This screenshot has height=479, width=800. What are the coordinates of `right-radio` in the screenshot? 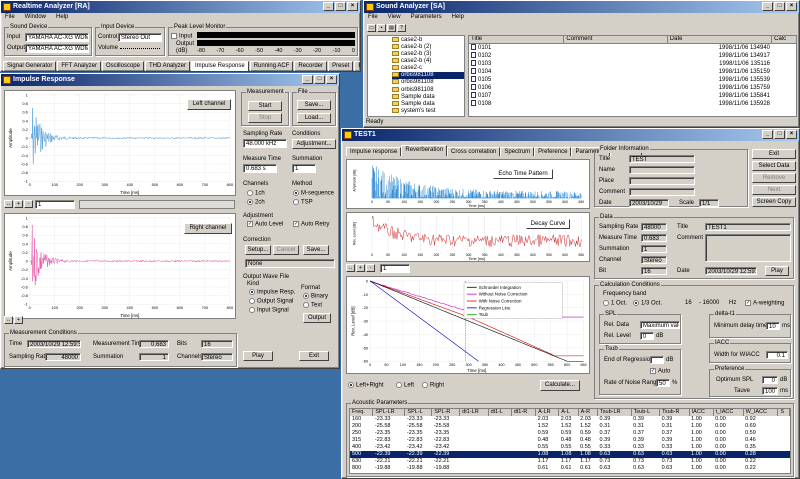 It's located at (425, 385).